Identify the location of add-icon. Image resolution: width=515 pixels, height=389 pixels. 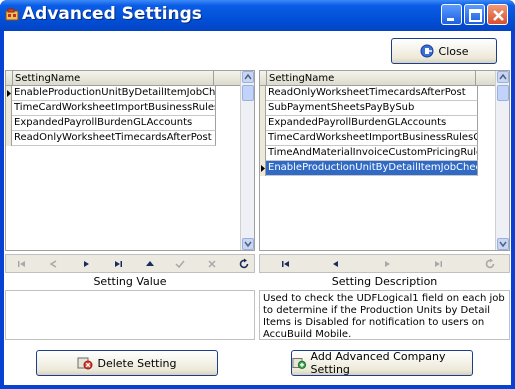
(299, 363).